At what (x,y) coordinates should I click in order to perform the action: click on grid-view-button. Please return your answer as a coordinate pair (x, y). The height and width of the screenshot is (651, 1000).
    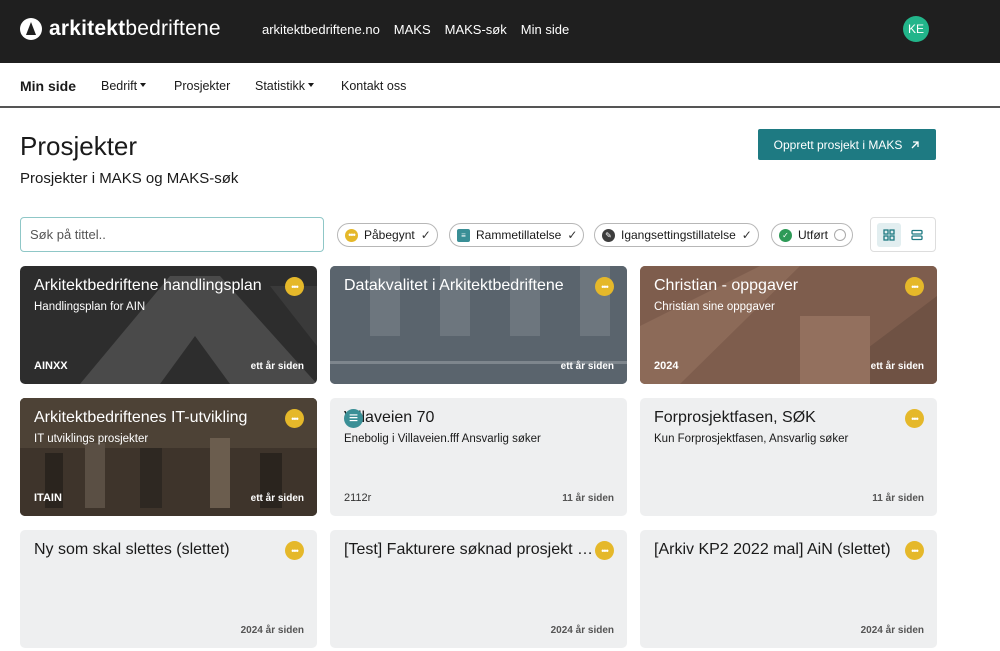
    Looking at the image, I should click on (889, 234).